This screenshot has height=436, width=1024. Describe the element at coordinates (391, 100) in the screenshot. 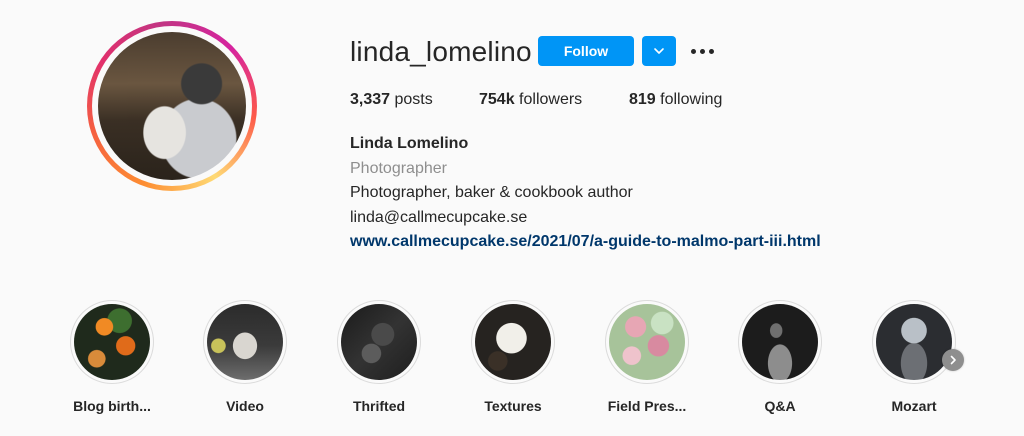

I see `posts-stat: 3,337 posts` at that location.